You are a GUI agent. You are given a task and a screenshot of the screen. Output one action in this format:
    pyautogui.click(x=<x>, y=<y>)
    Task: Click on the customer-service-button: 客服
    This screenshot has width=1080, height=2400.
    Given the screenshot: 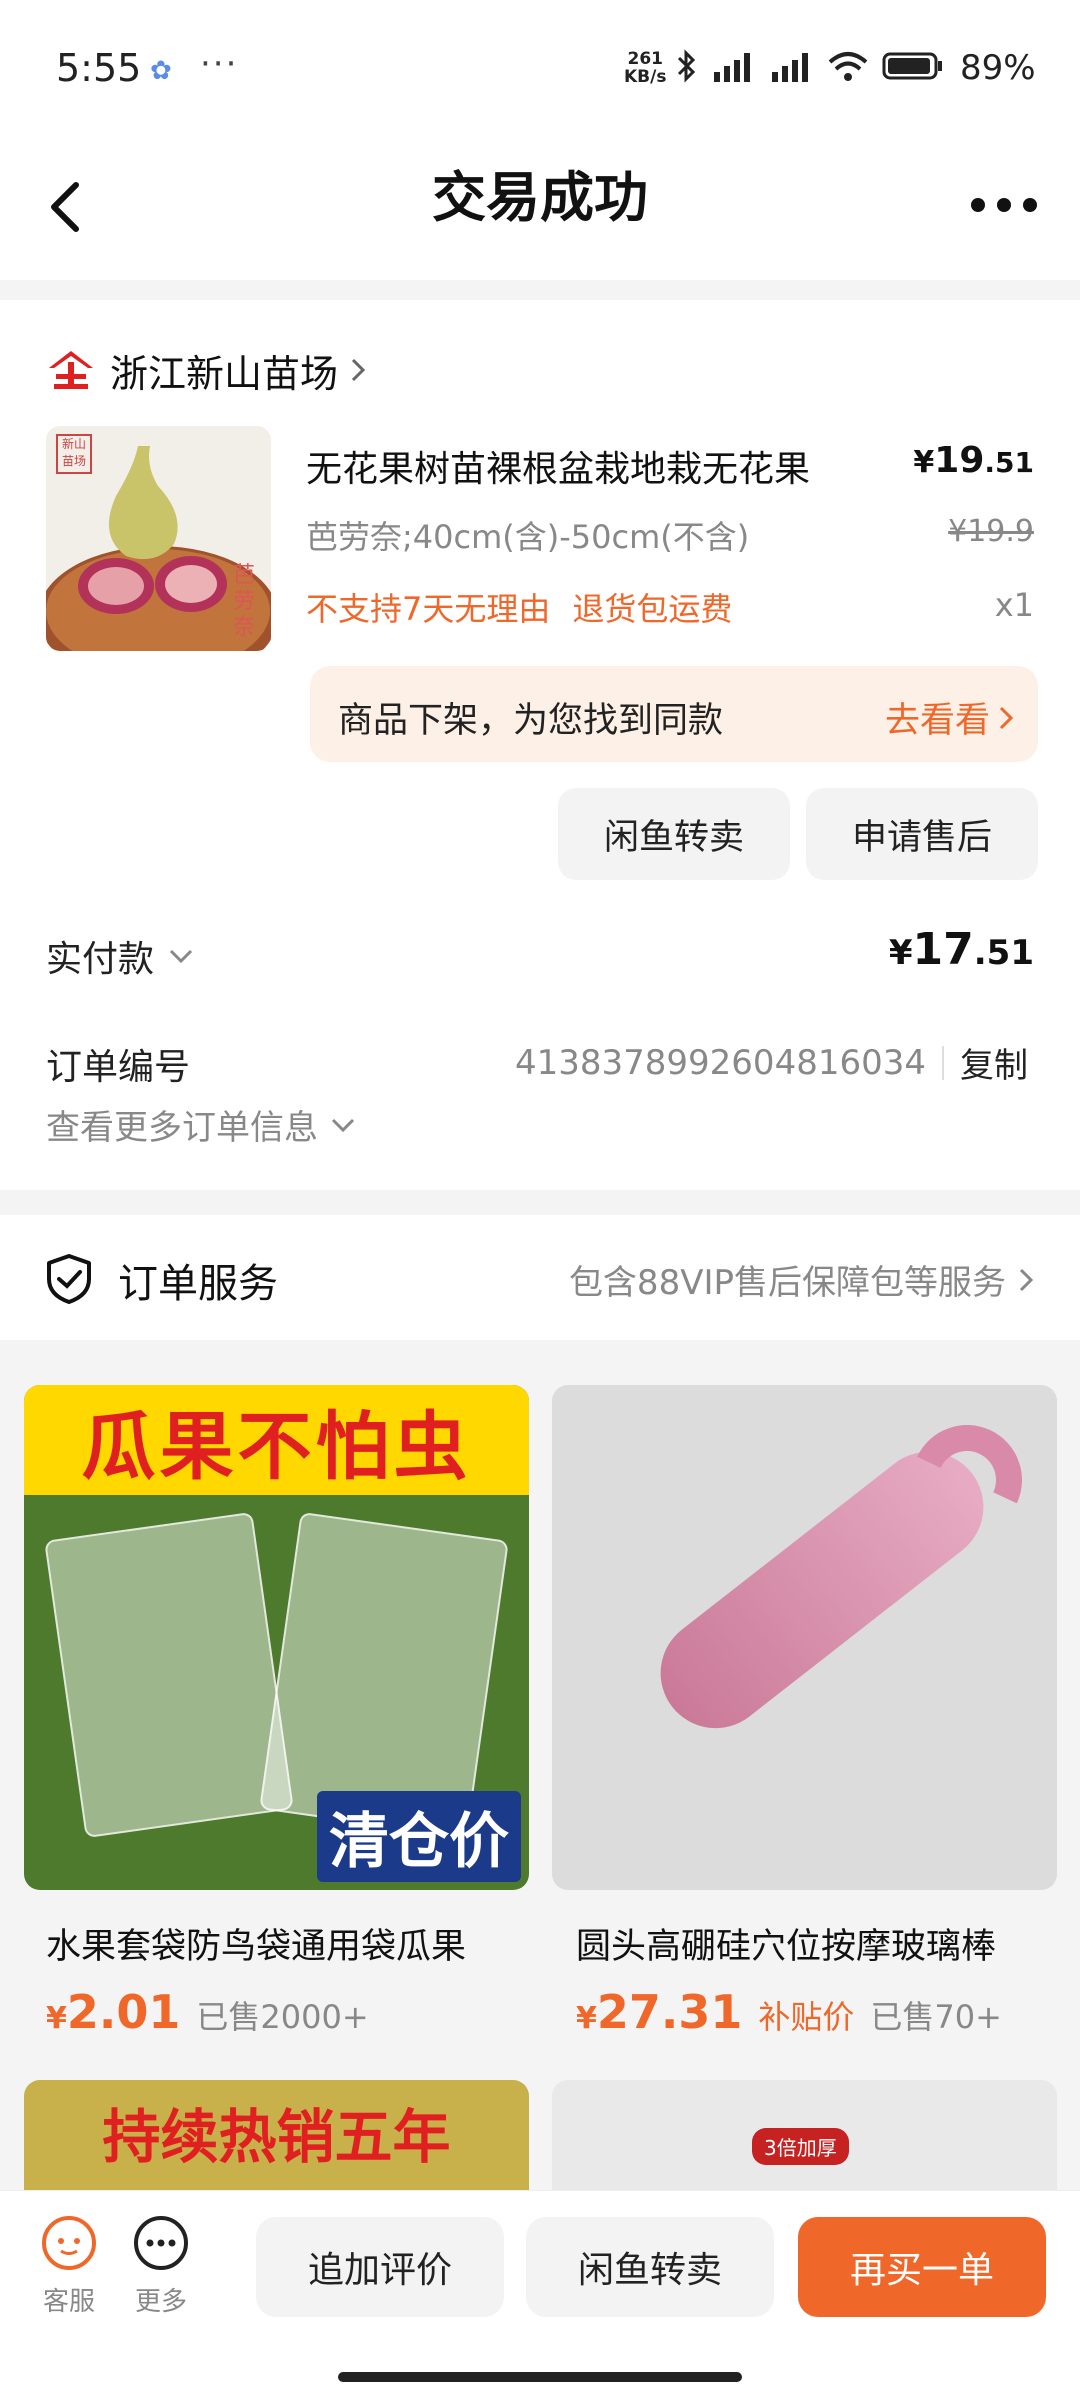 What is the action you would take?
    pyautogui.click(x=69, y=2265)
    